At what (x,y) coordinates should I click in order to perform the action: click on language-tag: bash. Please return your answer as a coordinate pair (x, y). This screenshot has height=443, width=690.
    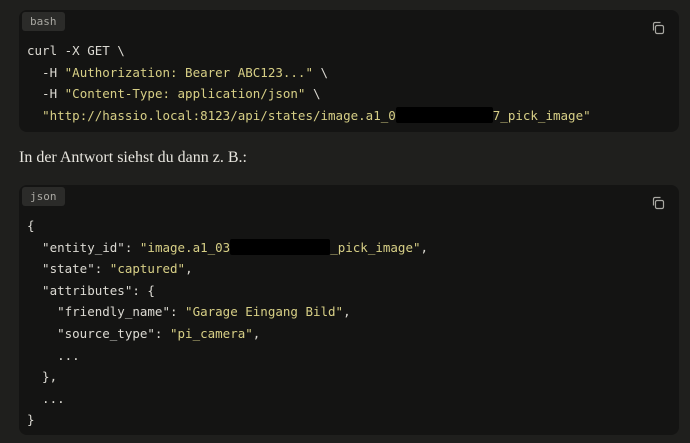
    Looking at the image, I should click on (43, 21).